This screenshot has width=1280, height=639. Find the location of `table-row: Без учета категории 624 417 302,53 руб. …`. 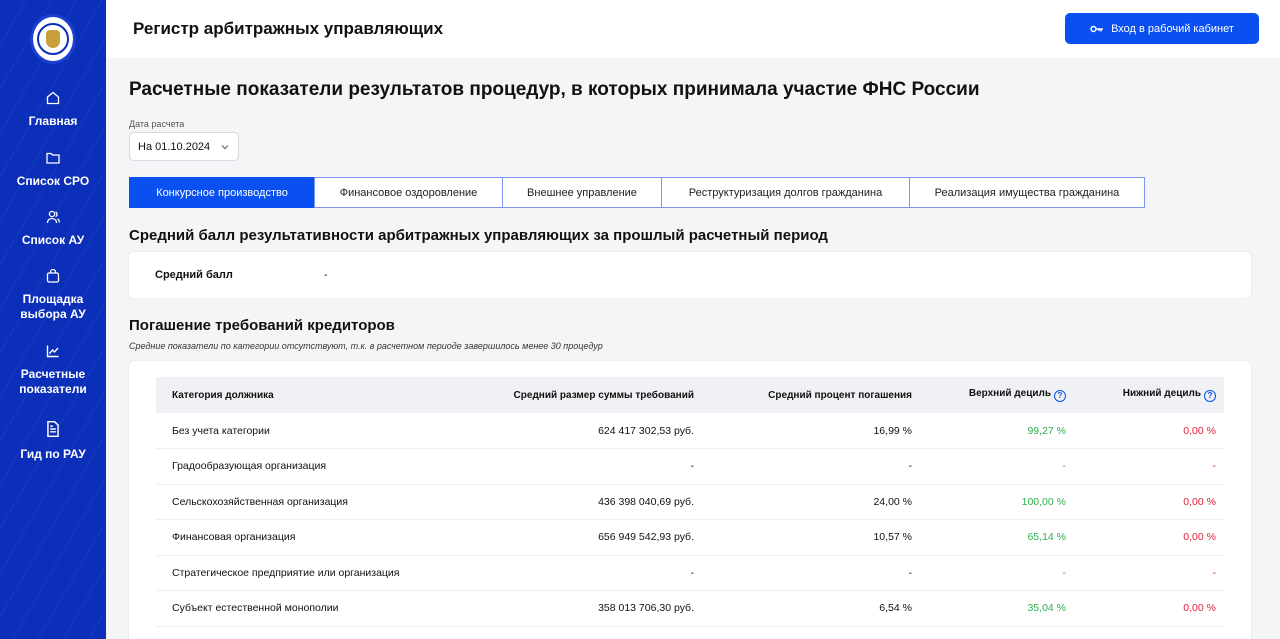

table-row: Без учета категории 624 417 302,53 руб. … is located at coordinates (690, 431).